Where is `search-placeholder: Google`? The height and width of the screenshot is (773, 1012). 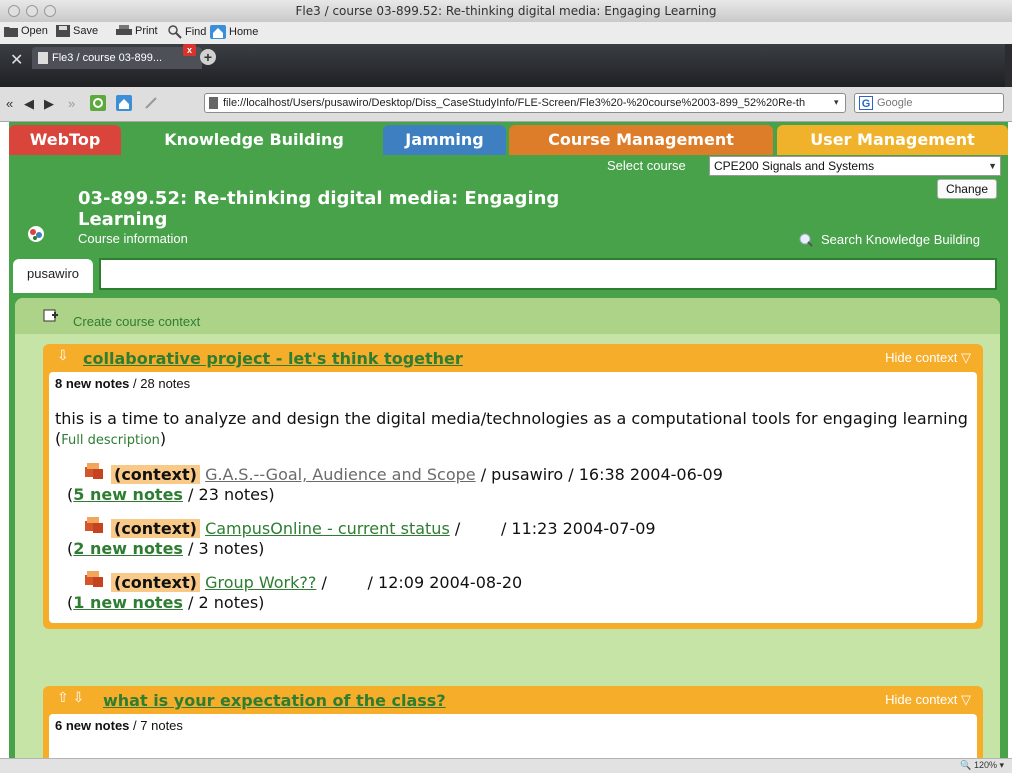 search-placeholder: Google is located at coordinates (895, 103).